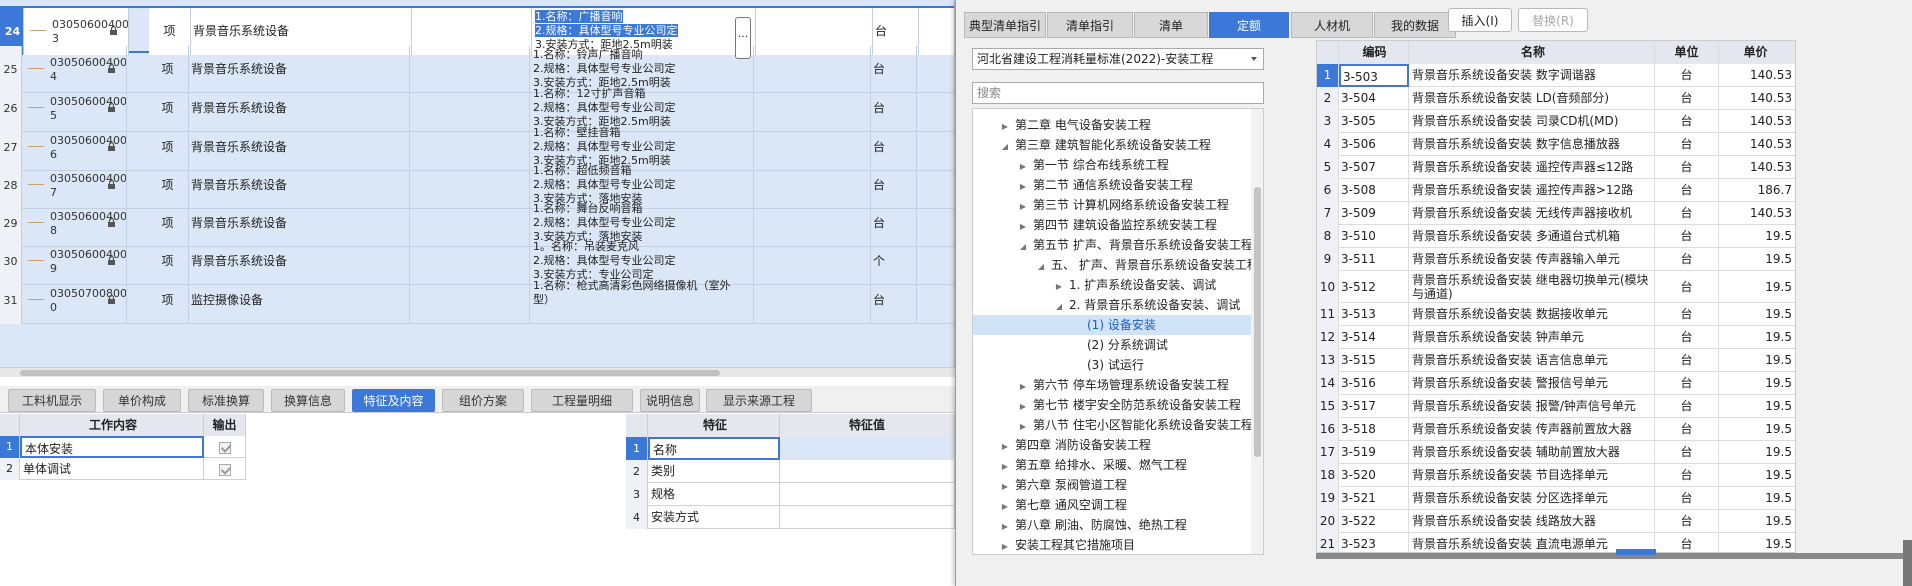 Image resolution: width=1912 pixels, height=586 pixels. What do you see at coordinates (1328, 121) in the screenshot?
I see `row-number: 3` at bounding box center [1328, 121].